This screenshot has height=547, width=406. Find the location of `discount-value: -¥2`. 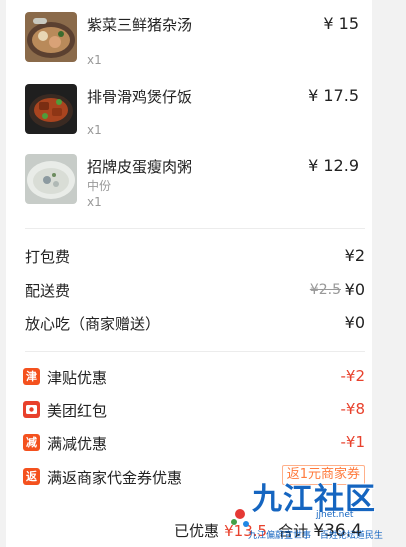

discount-value: -¥2 is located at coordinates (353, 376).